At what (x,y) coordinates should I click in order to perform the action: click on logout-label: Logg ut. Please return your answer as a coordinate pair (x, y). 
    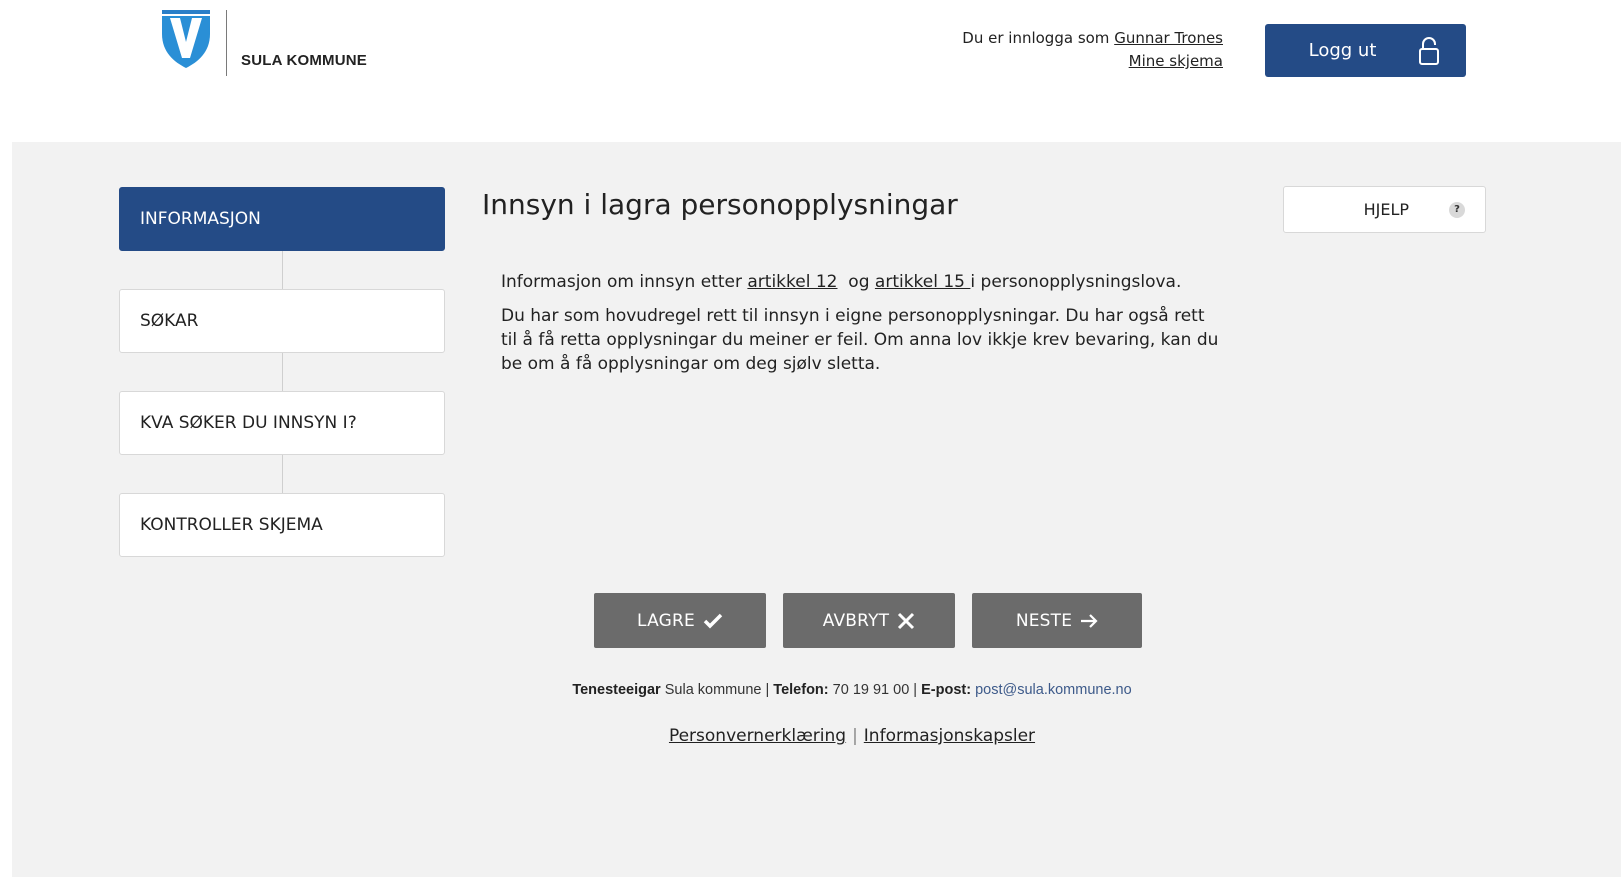
    Looking at the image, I should click on (1342, 50).